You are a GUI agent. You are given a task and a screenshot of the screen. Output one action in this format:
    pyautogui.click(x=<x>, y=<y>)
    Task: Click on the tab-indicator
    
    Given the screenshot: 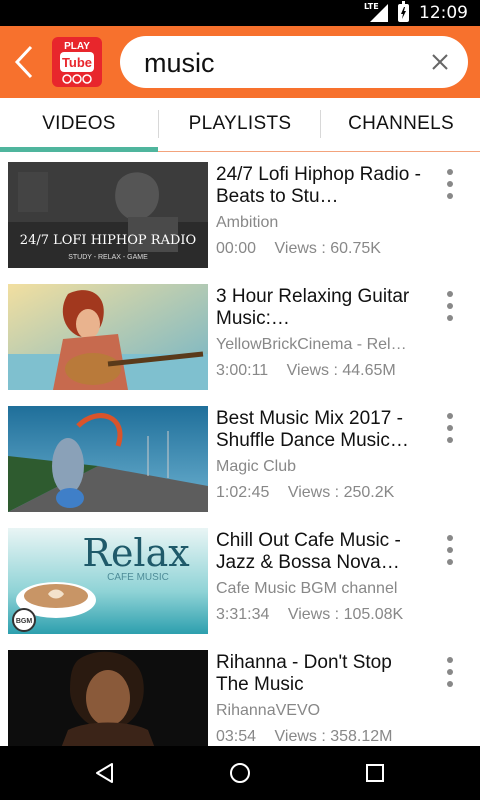 What is the action you would take?
    pyautogui.click(x=79, y=149)
    